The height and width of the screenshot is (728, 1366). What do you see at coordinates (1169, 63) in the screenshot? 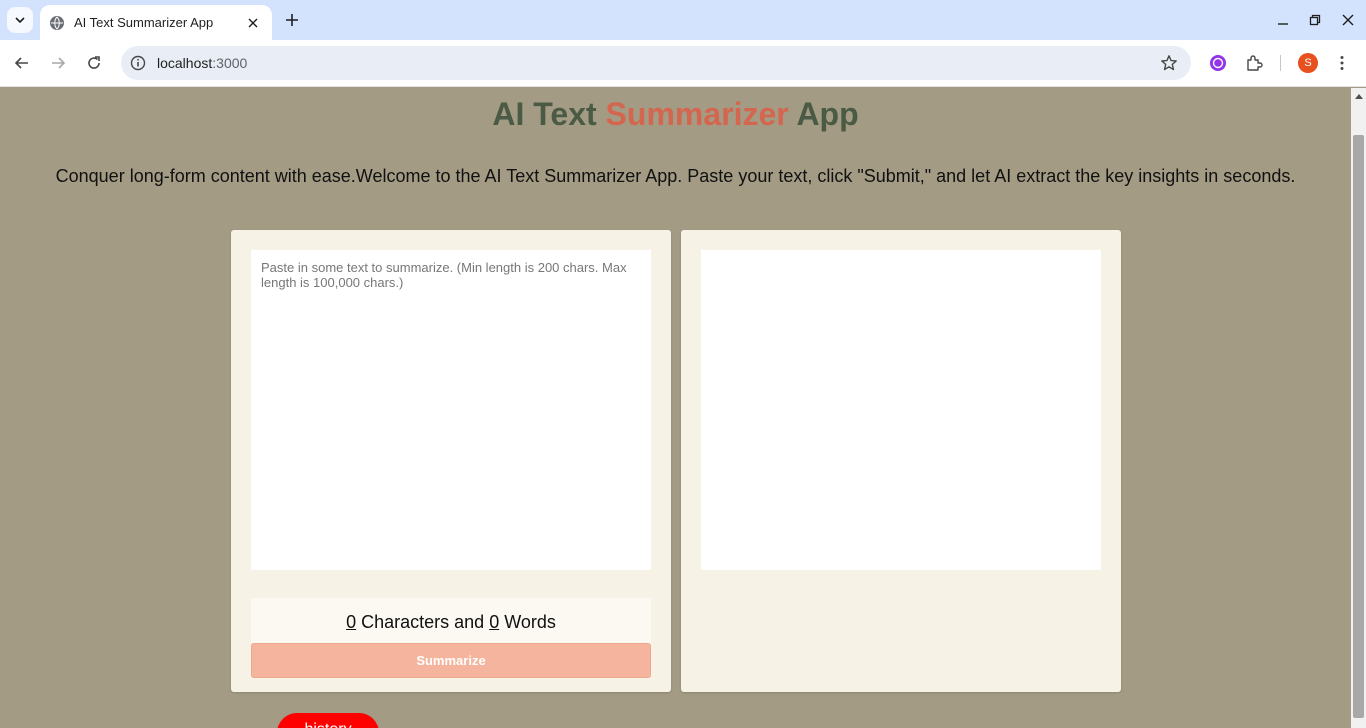
I see `bookmark-star-icon` at bounding box center [1169, 63].